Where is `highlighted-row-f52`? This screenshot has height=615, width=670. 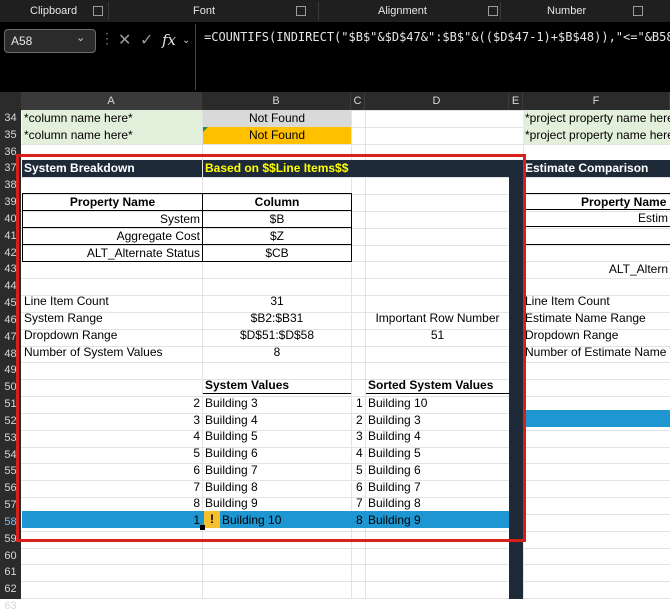
highlighted-row-f52 is located at coordinates (596, 418).